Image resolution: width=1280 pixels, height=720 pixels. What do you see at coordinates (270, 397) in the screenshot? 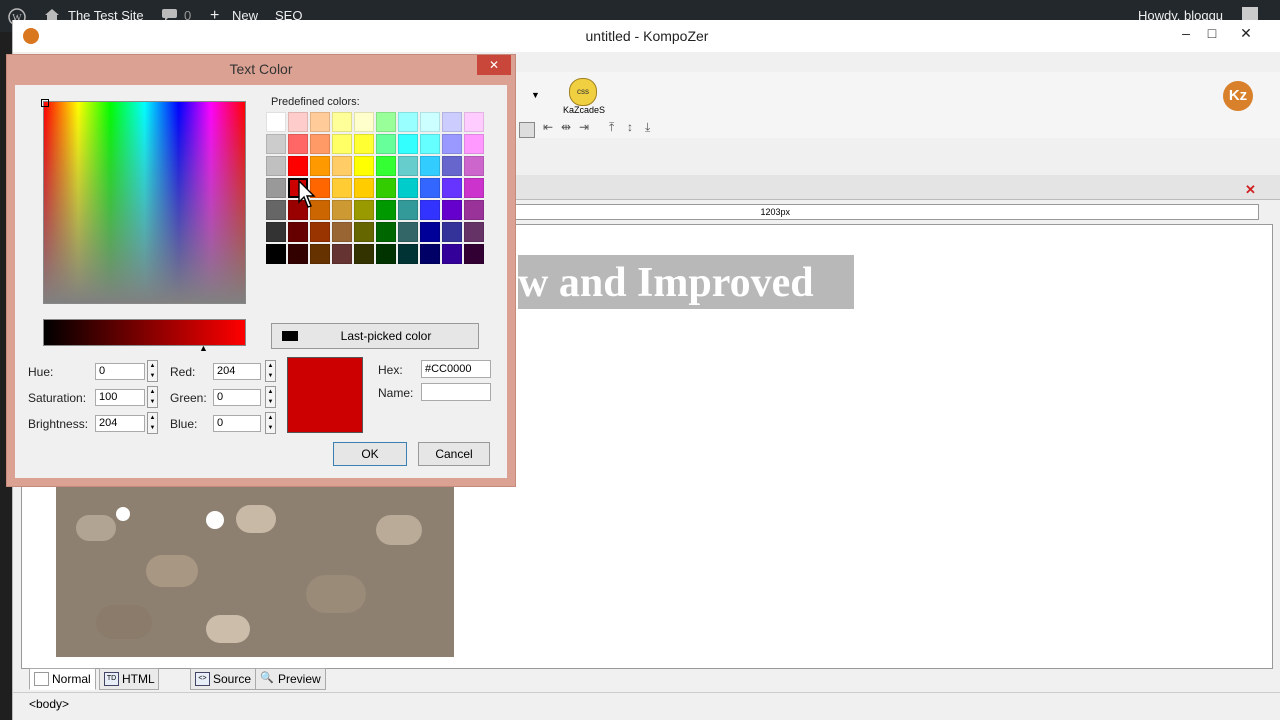
I see `green-spinner: ▲ ▼` at bounding box center [270, 397].